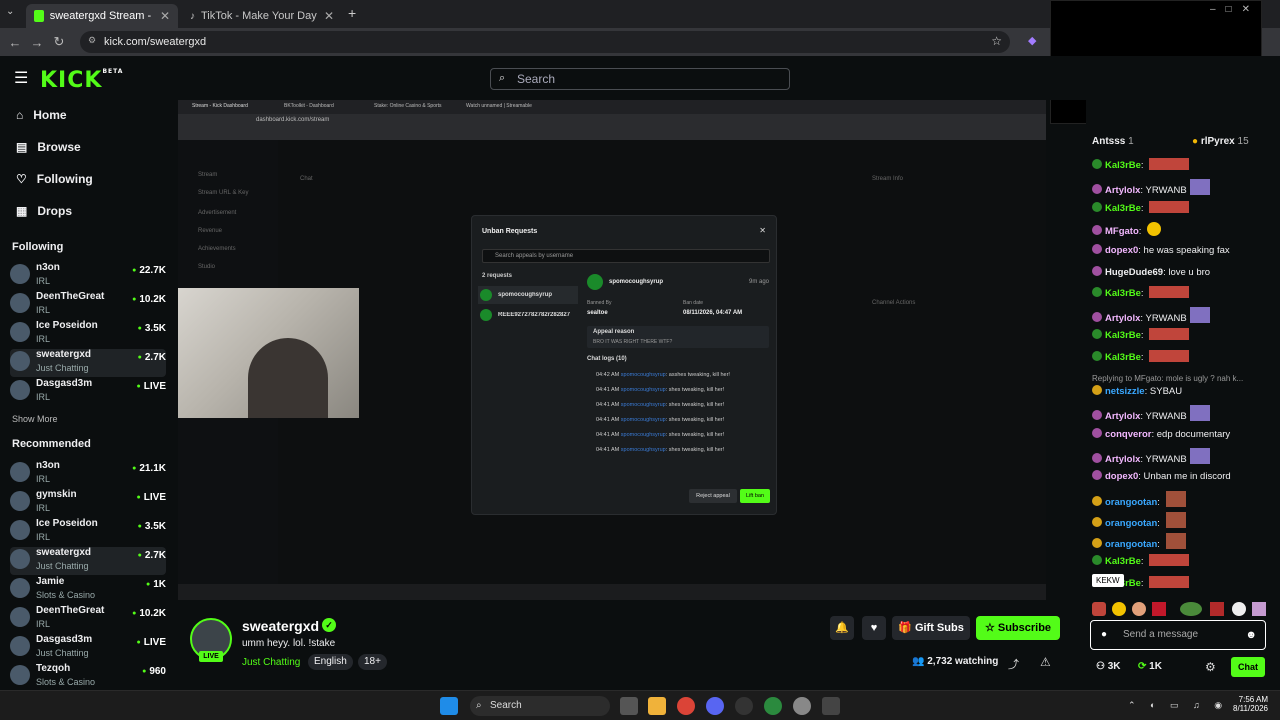 The height and width of the screenshot is (720, 1280). I want to click on chat-message: MFgato:, so click(1185, 231).